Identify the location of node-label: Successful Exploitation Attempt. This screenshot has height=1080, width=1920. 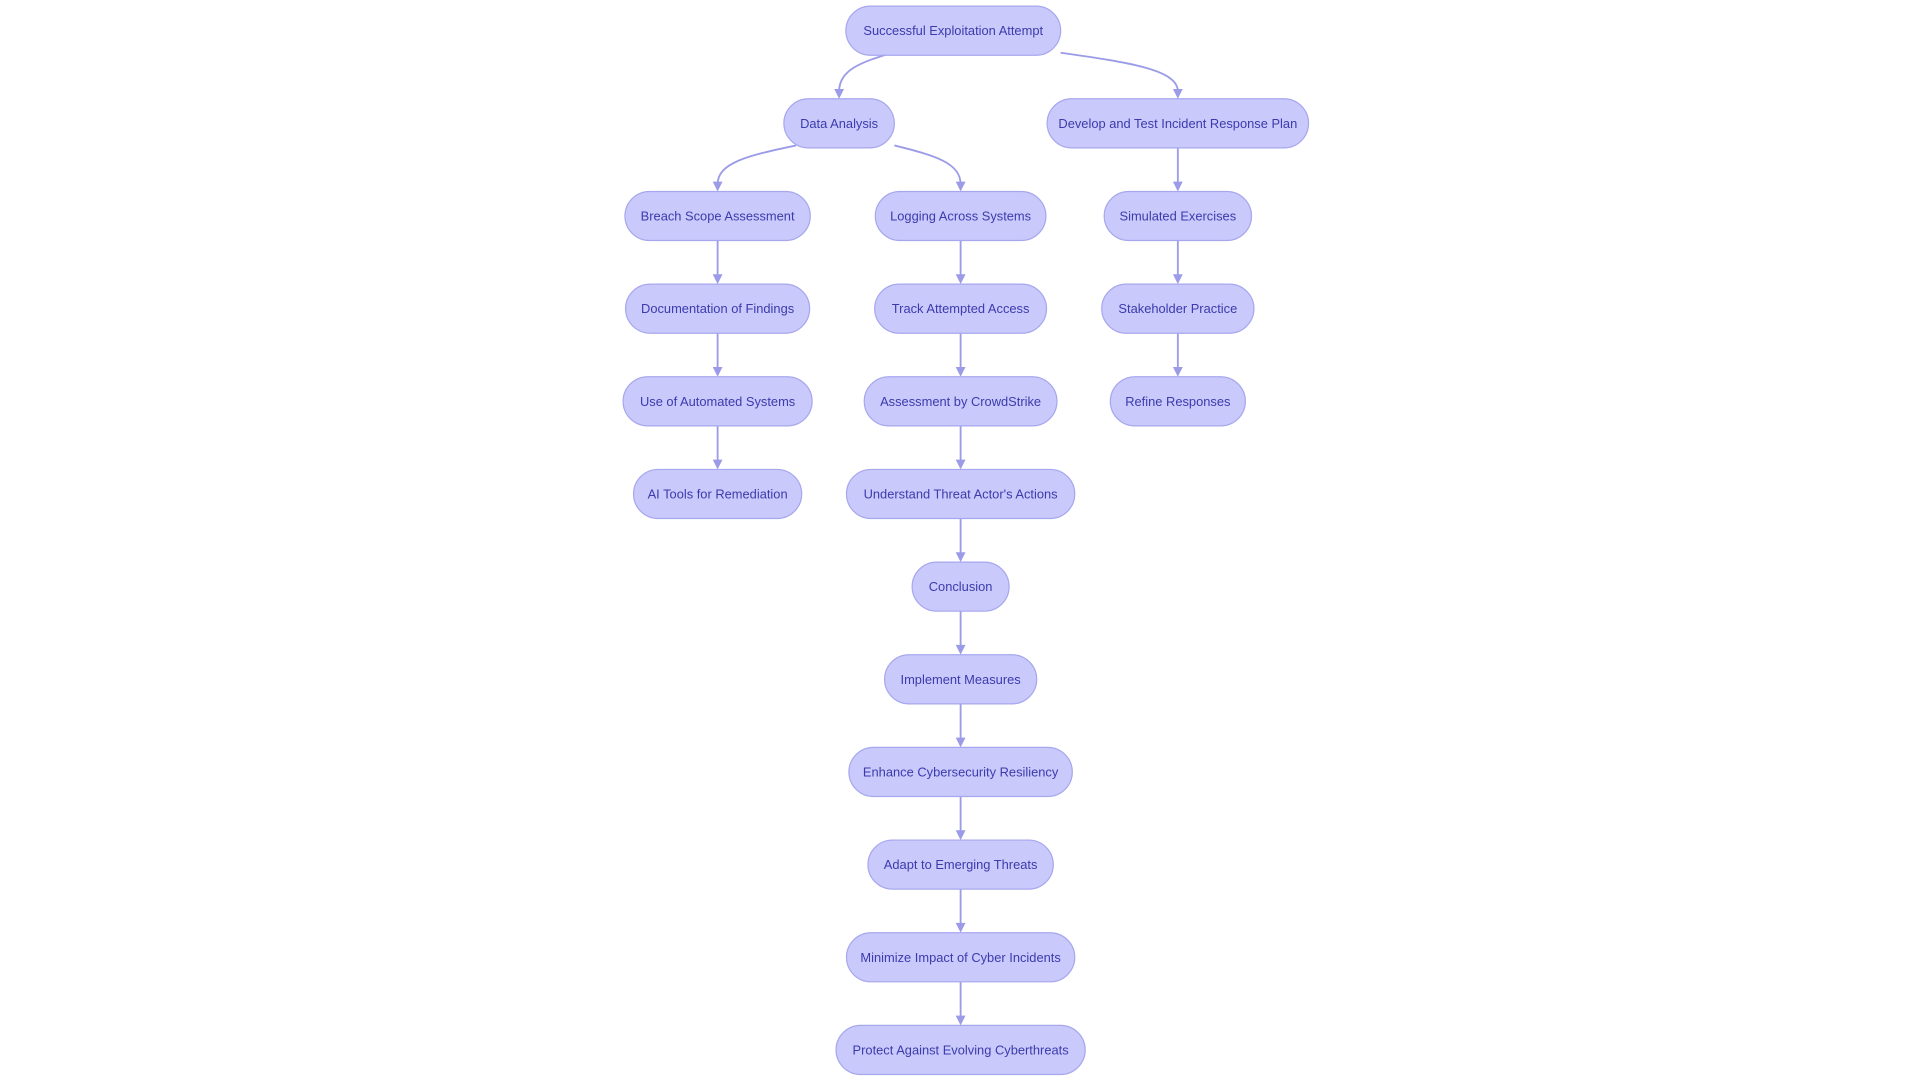
(953, 30).